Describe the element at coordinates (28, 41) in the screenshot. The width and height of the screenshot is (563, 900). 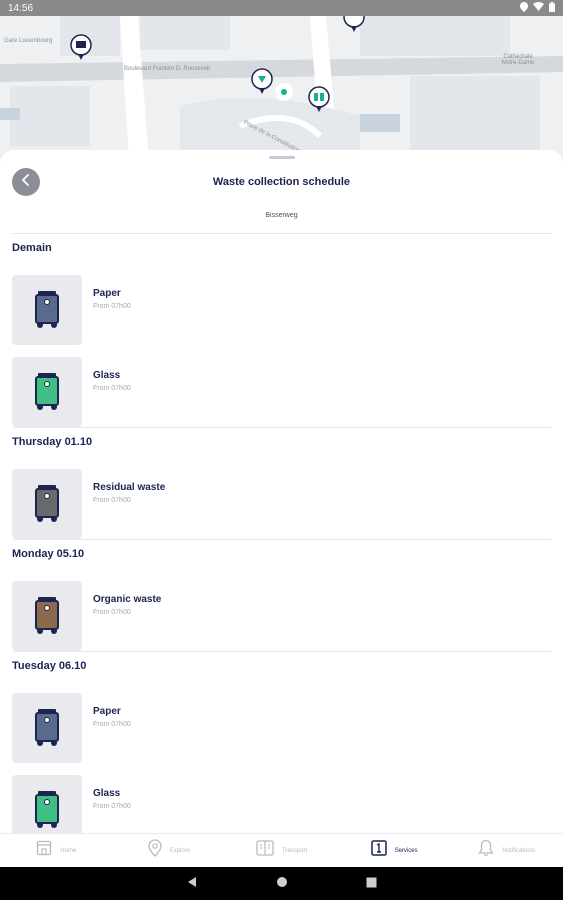
I see `map-label: Gare Luxembourg` at that location.